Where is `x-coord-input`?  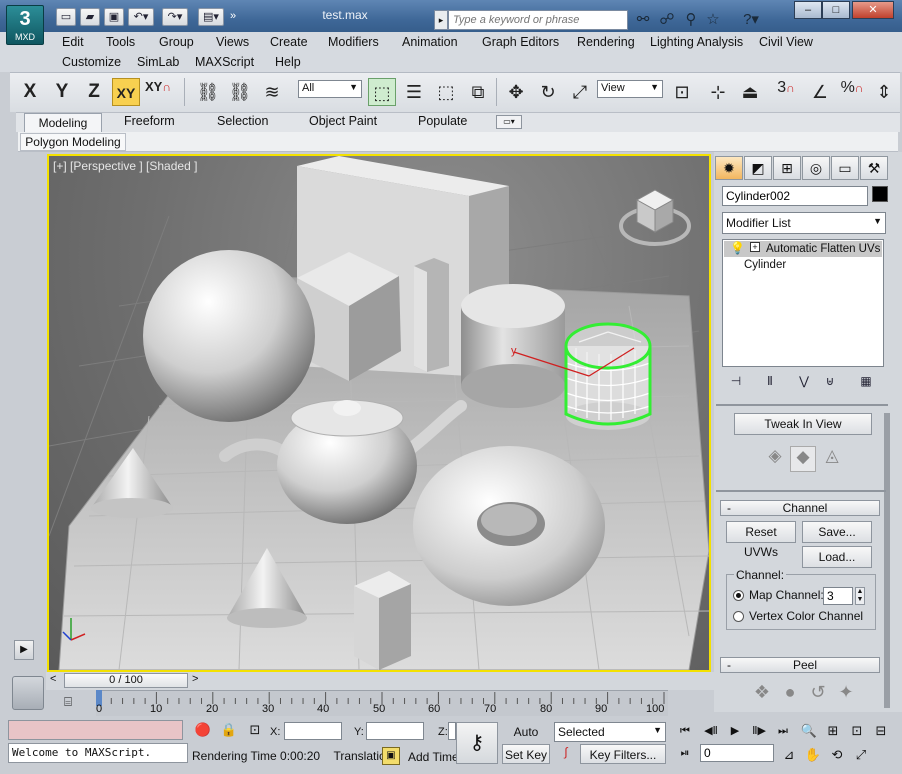 x-coord-input is located at coordinates (313, 731).